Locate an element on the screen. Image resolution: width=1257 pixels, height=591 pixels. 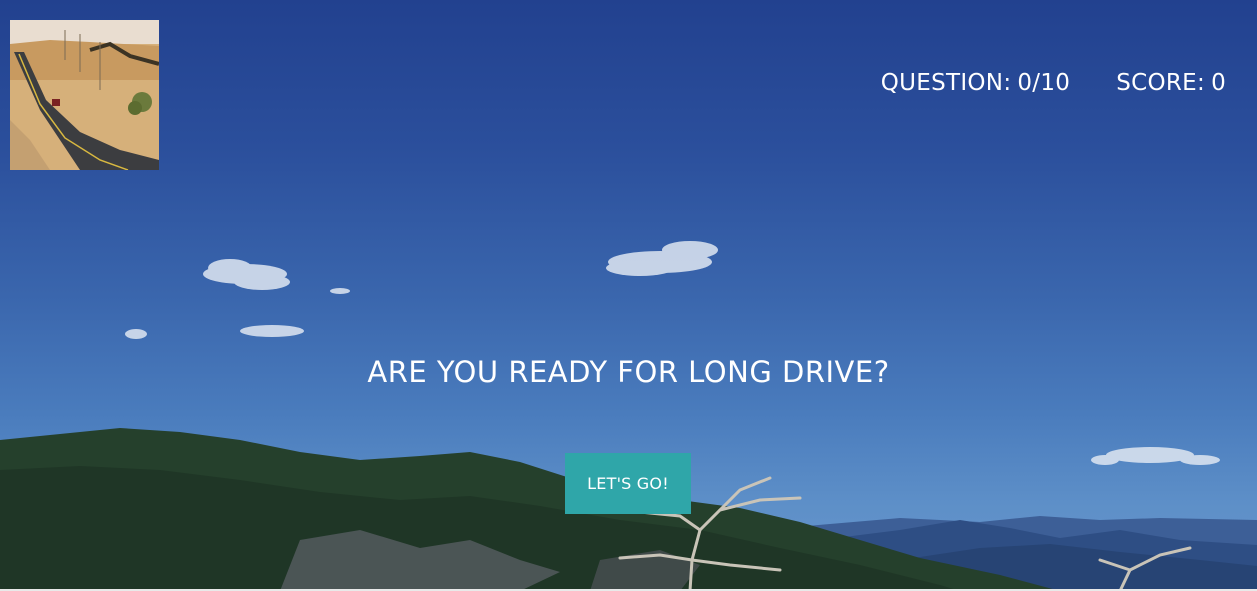
question-counter: QUESTION: 0/10 is located at coordinates (976, 83).